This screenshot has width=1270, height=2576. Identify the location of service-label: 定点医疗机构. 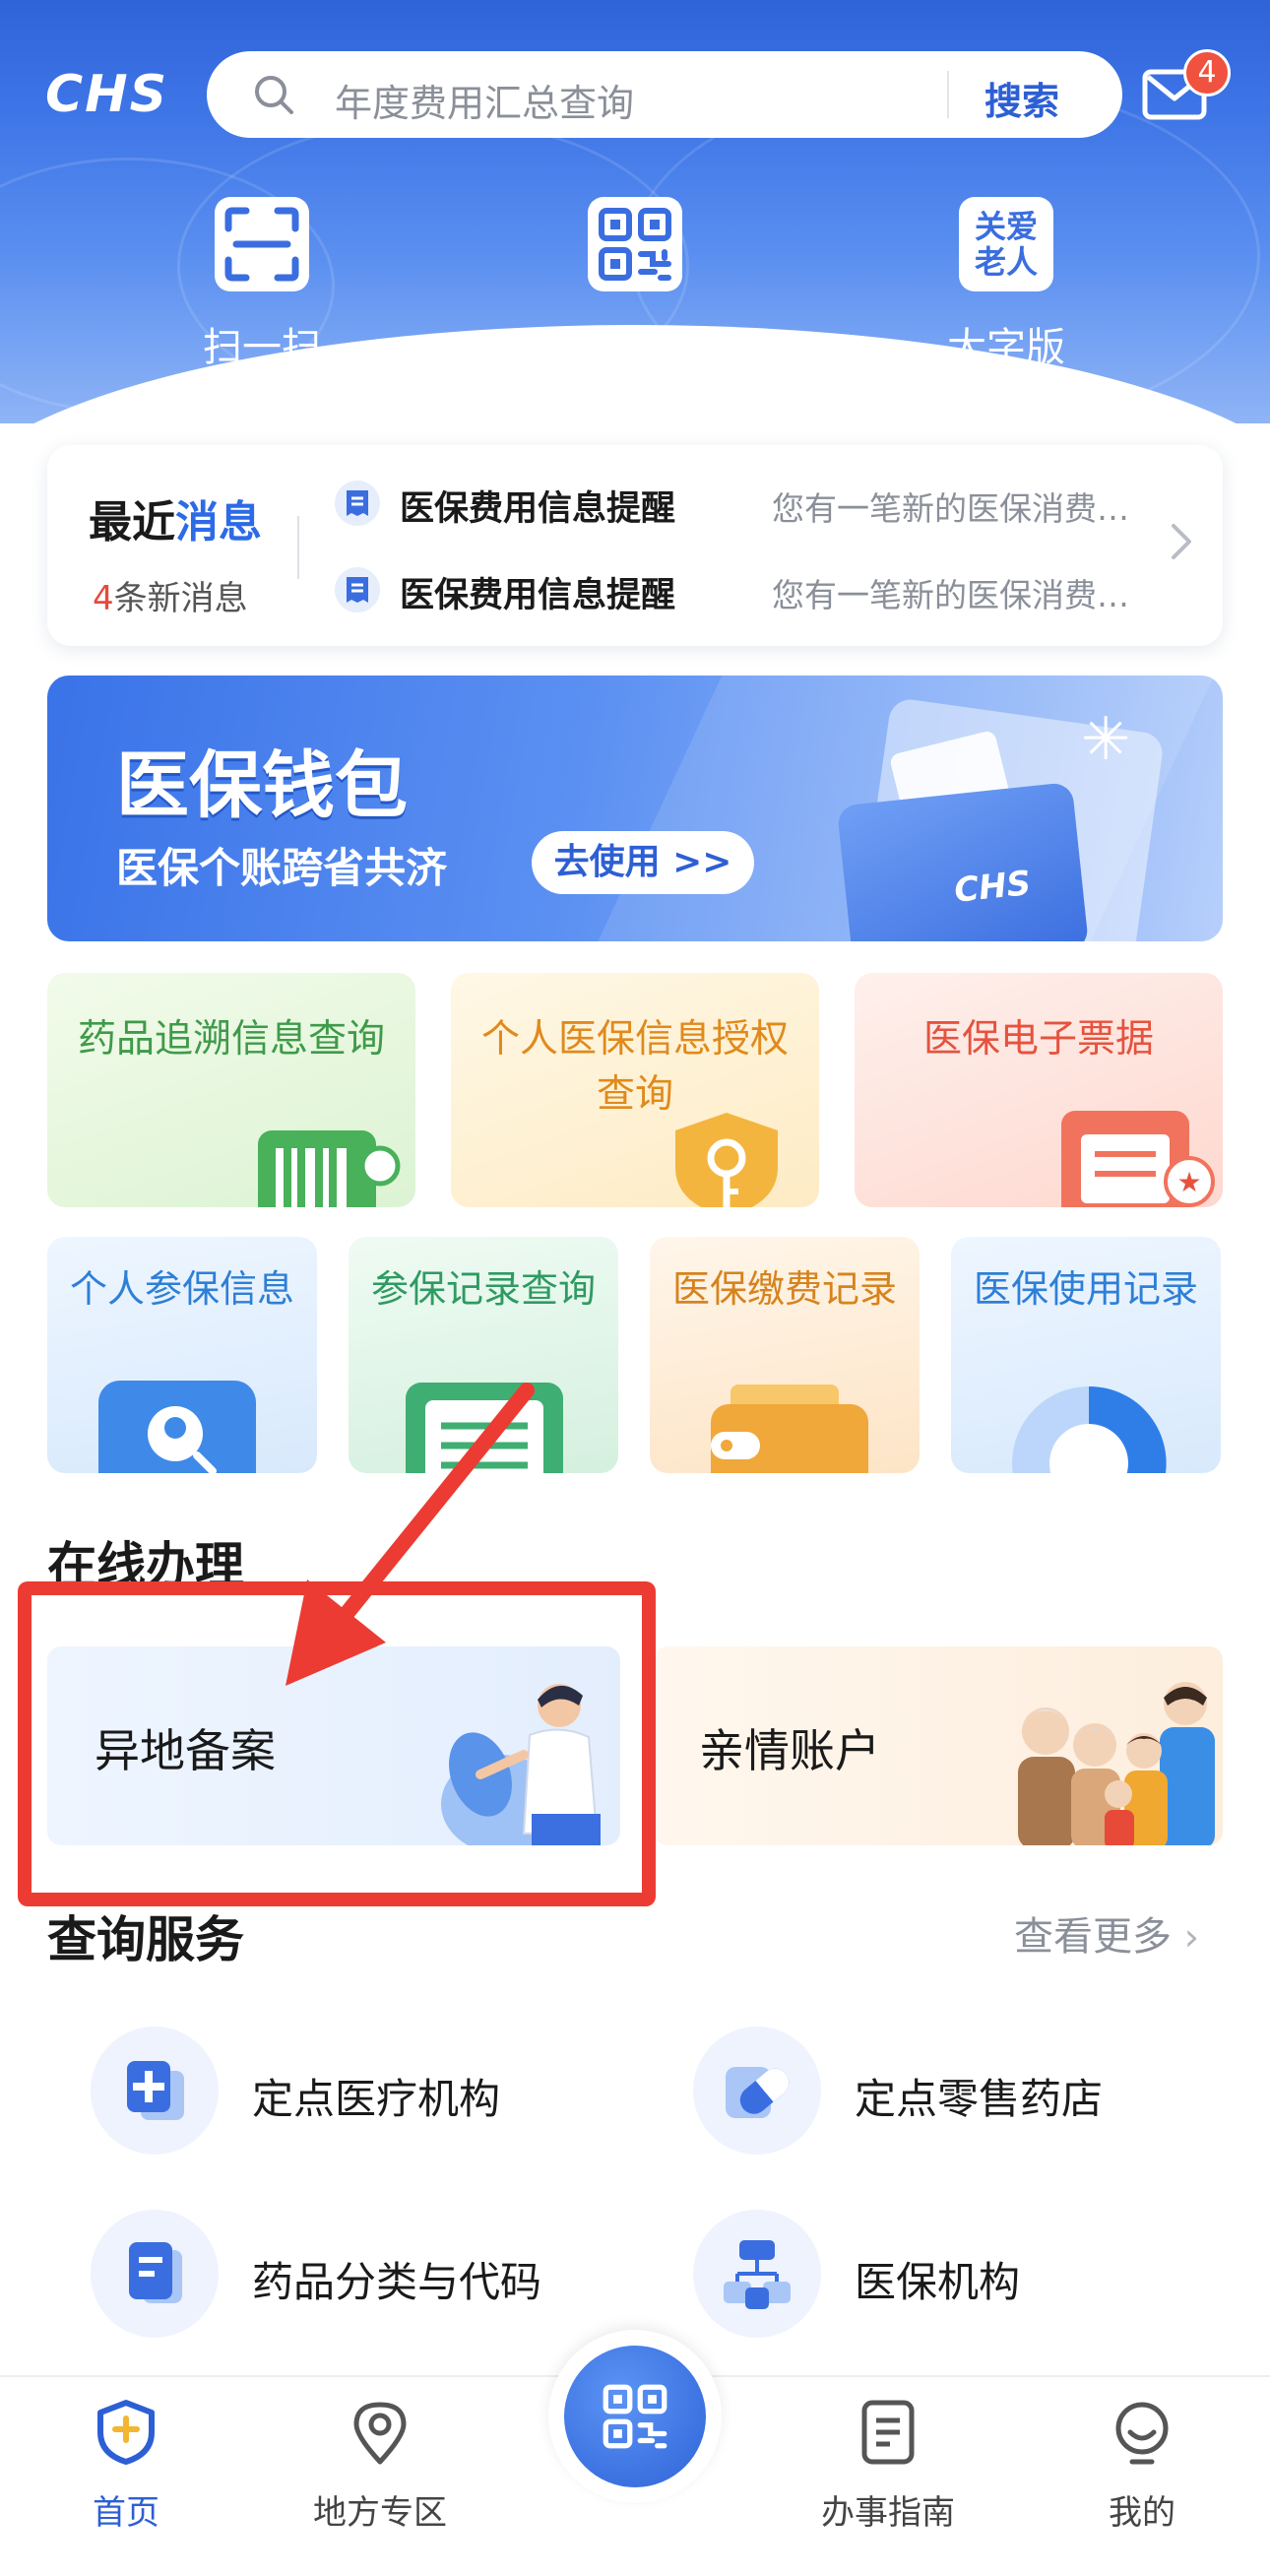
(376, 2099).